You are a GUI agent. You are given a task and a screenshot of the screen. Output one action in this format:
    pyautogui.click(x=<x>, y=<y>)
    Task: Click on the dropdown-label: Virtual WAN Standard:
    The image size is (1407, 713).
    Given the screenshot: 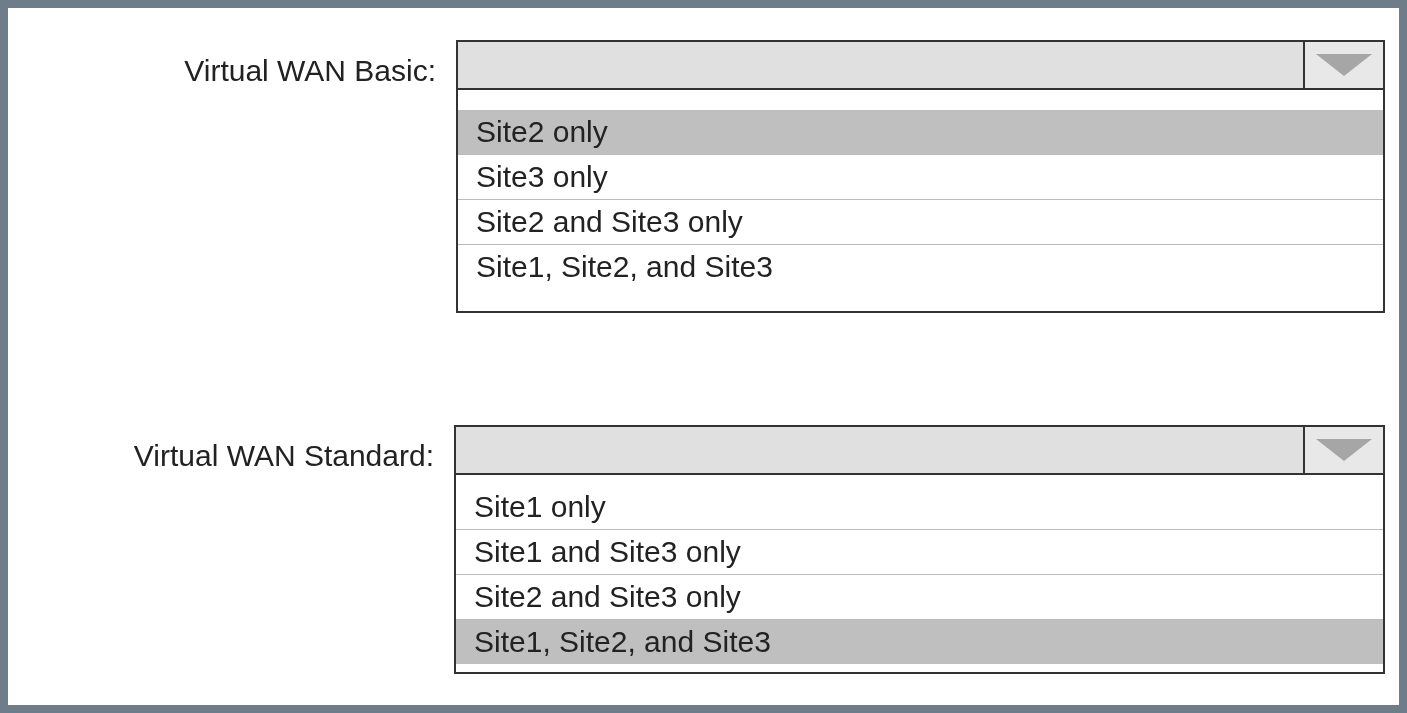 What is the action you would take?
    pyautogui.click(x=283, y=456)
    